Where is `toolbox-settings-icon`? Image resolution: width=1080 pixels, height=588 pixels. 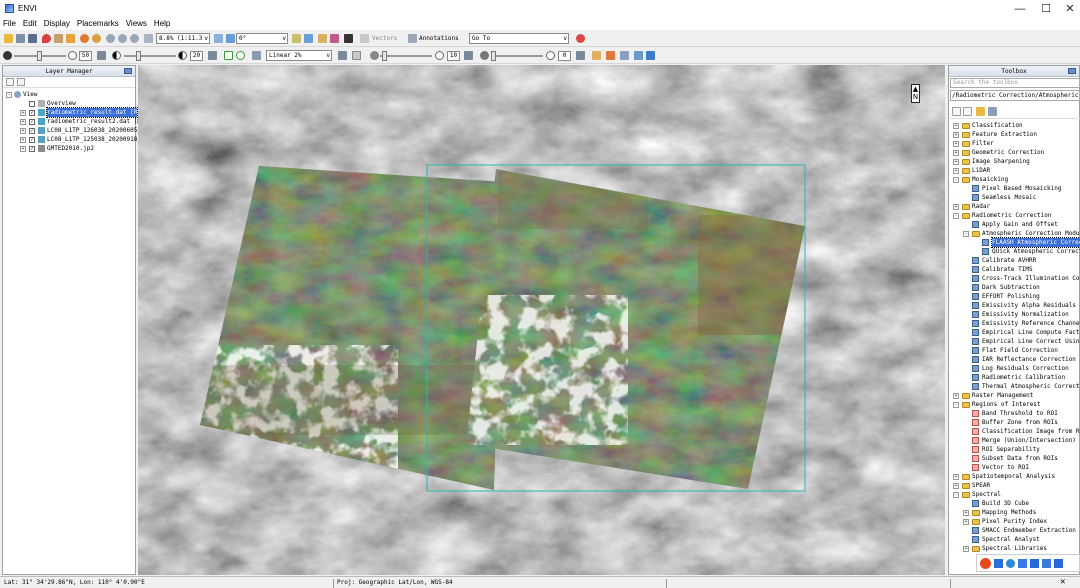 toolbox-settings-icon is located at coordinates (992, 111).